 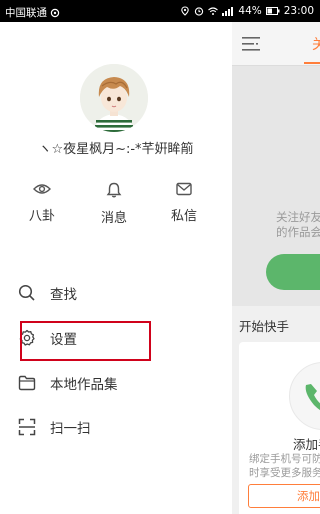 I want to click on stat-label: 私信, so click(x=183, y=216).